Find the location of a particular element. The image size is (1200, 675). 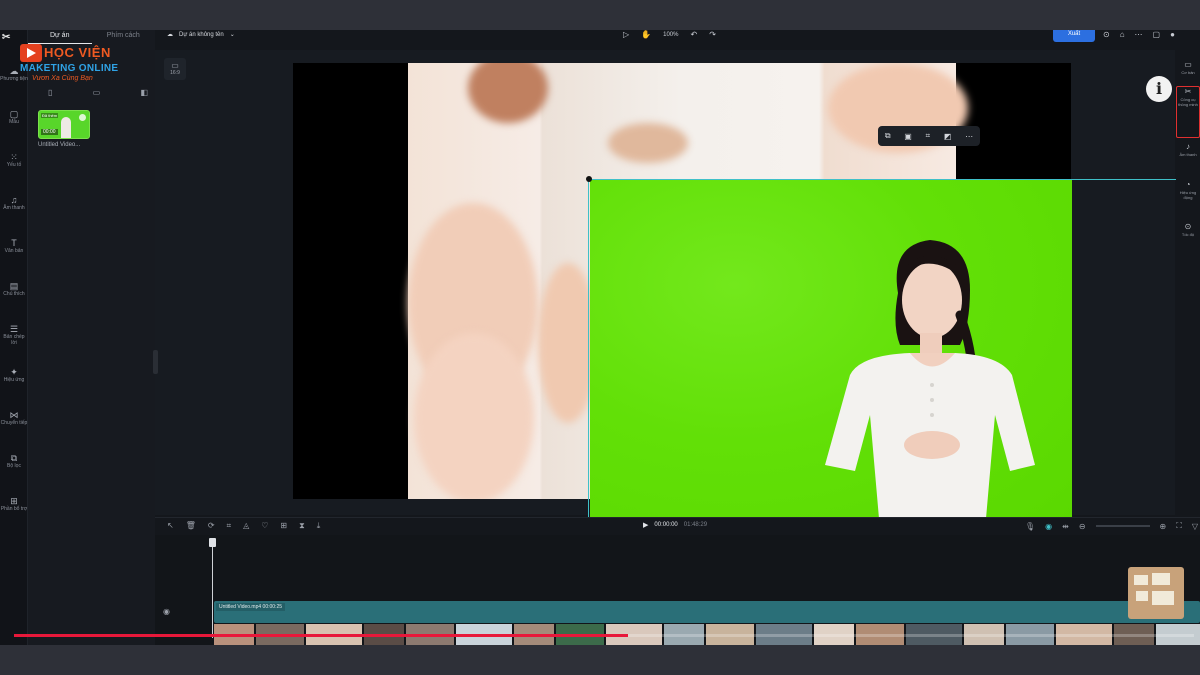

rail-item-label: Phần bổ trợ is located at coordinates (14, 509).